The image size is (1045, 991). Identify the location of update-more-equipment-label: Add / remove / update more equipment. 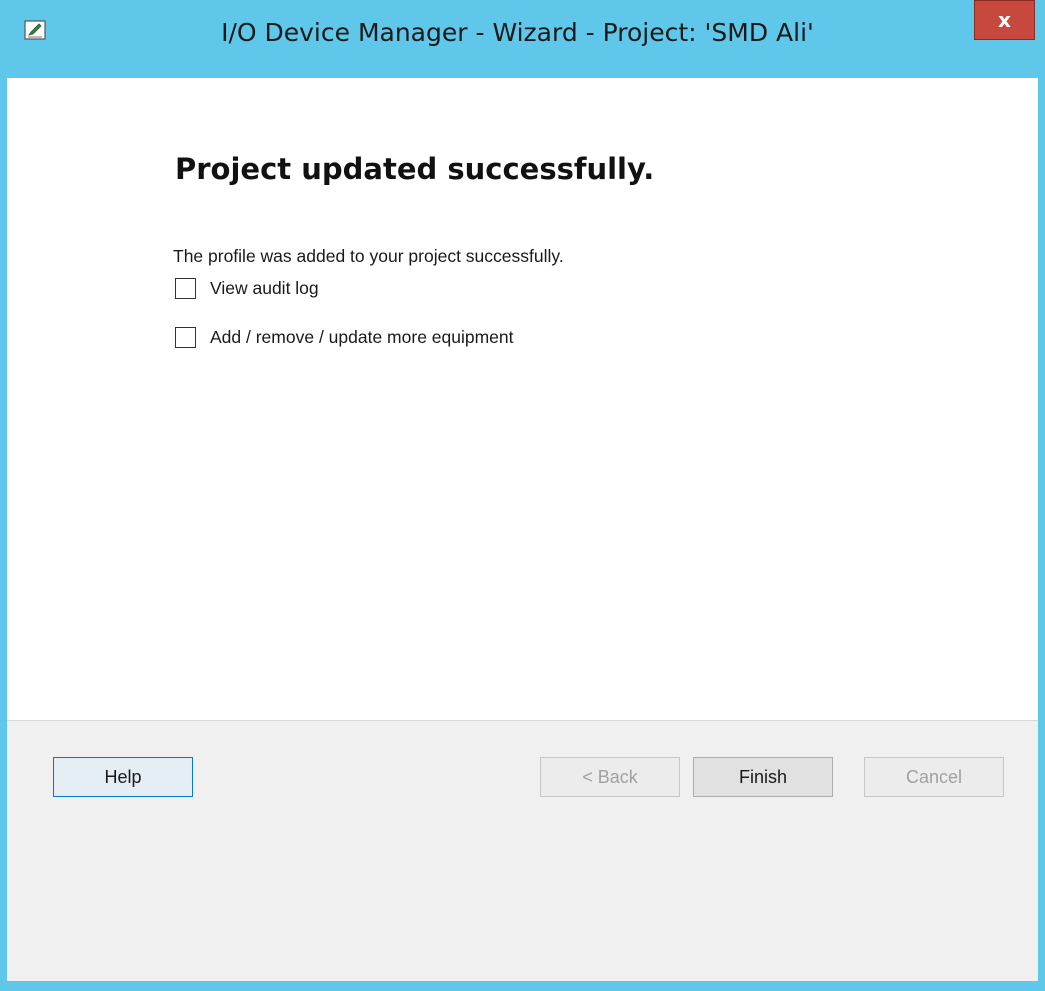
(362, 337).